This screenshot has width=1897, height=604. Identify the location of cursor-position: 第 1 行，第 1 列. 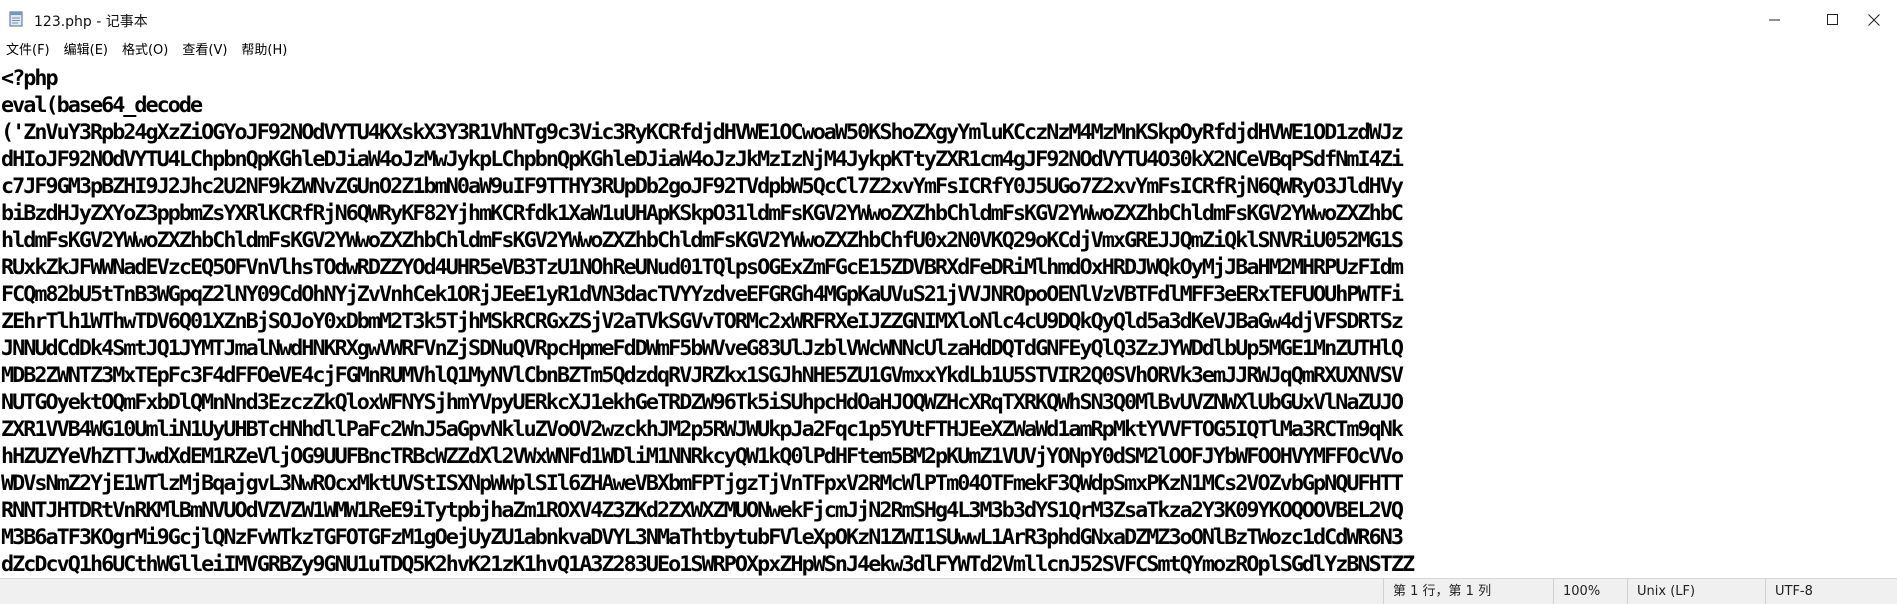
(1468, 591).